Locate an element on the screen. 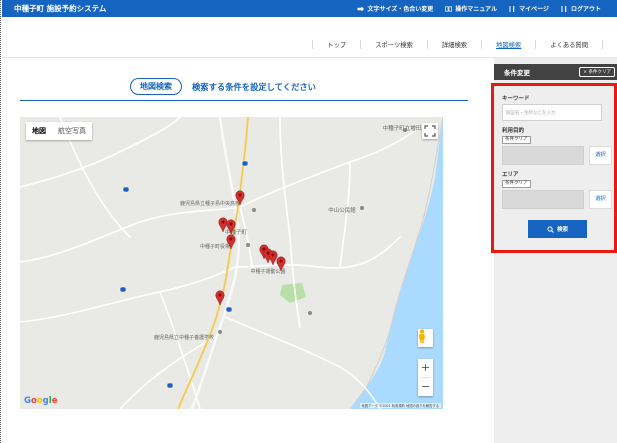 Image resolution: width=617 pixels, height=443 pixels. mypage-label: マイページ is located at coordinates (534, 9).